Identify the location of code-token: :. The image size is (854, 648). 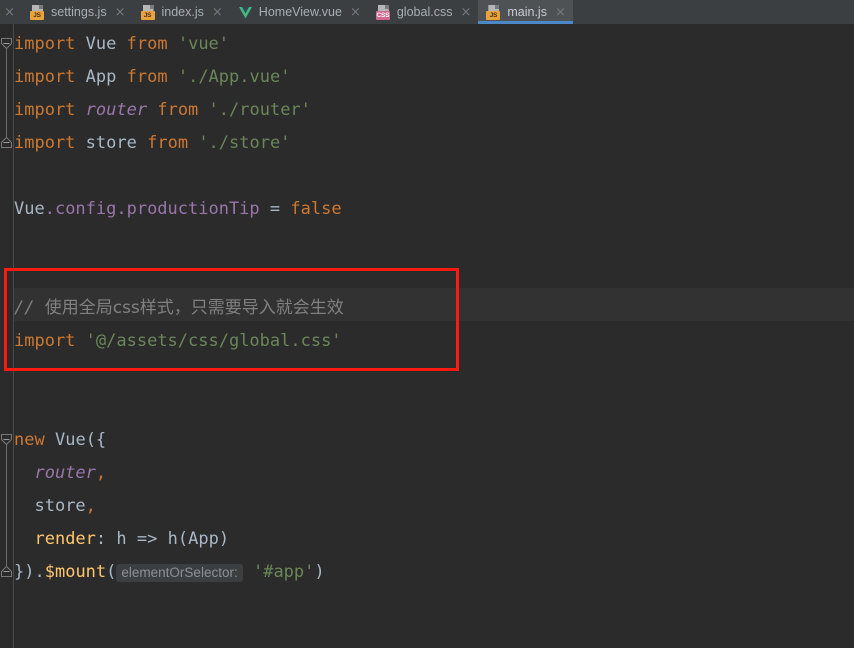
(106, 539).